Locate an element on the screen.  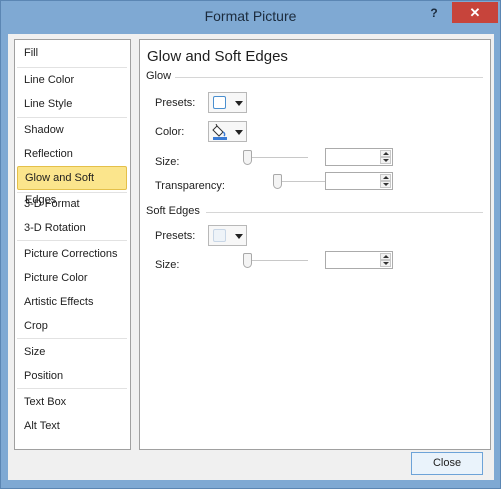
nav-item-glow-soft-edges: Glow and Soft Edges is located at coordinates (72, 186).